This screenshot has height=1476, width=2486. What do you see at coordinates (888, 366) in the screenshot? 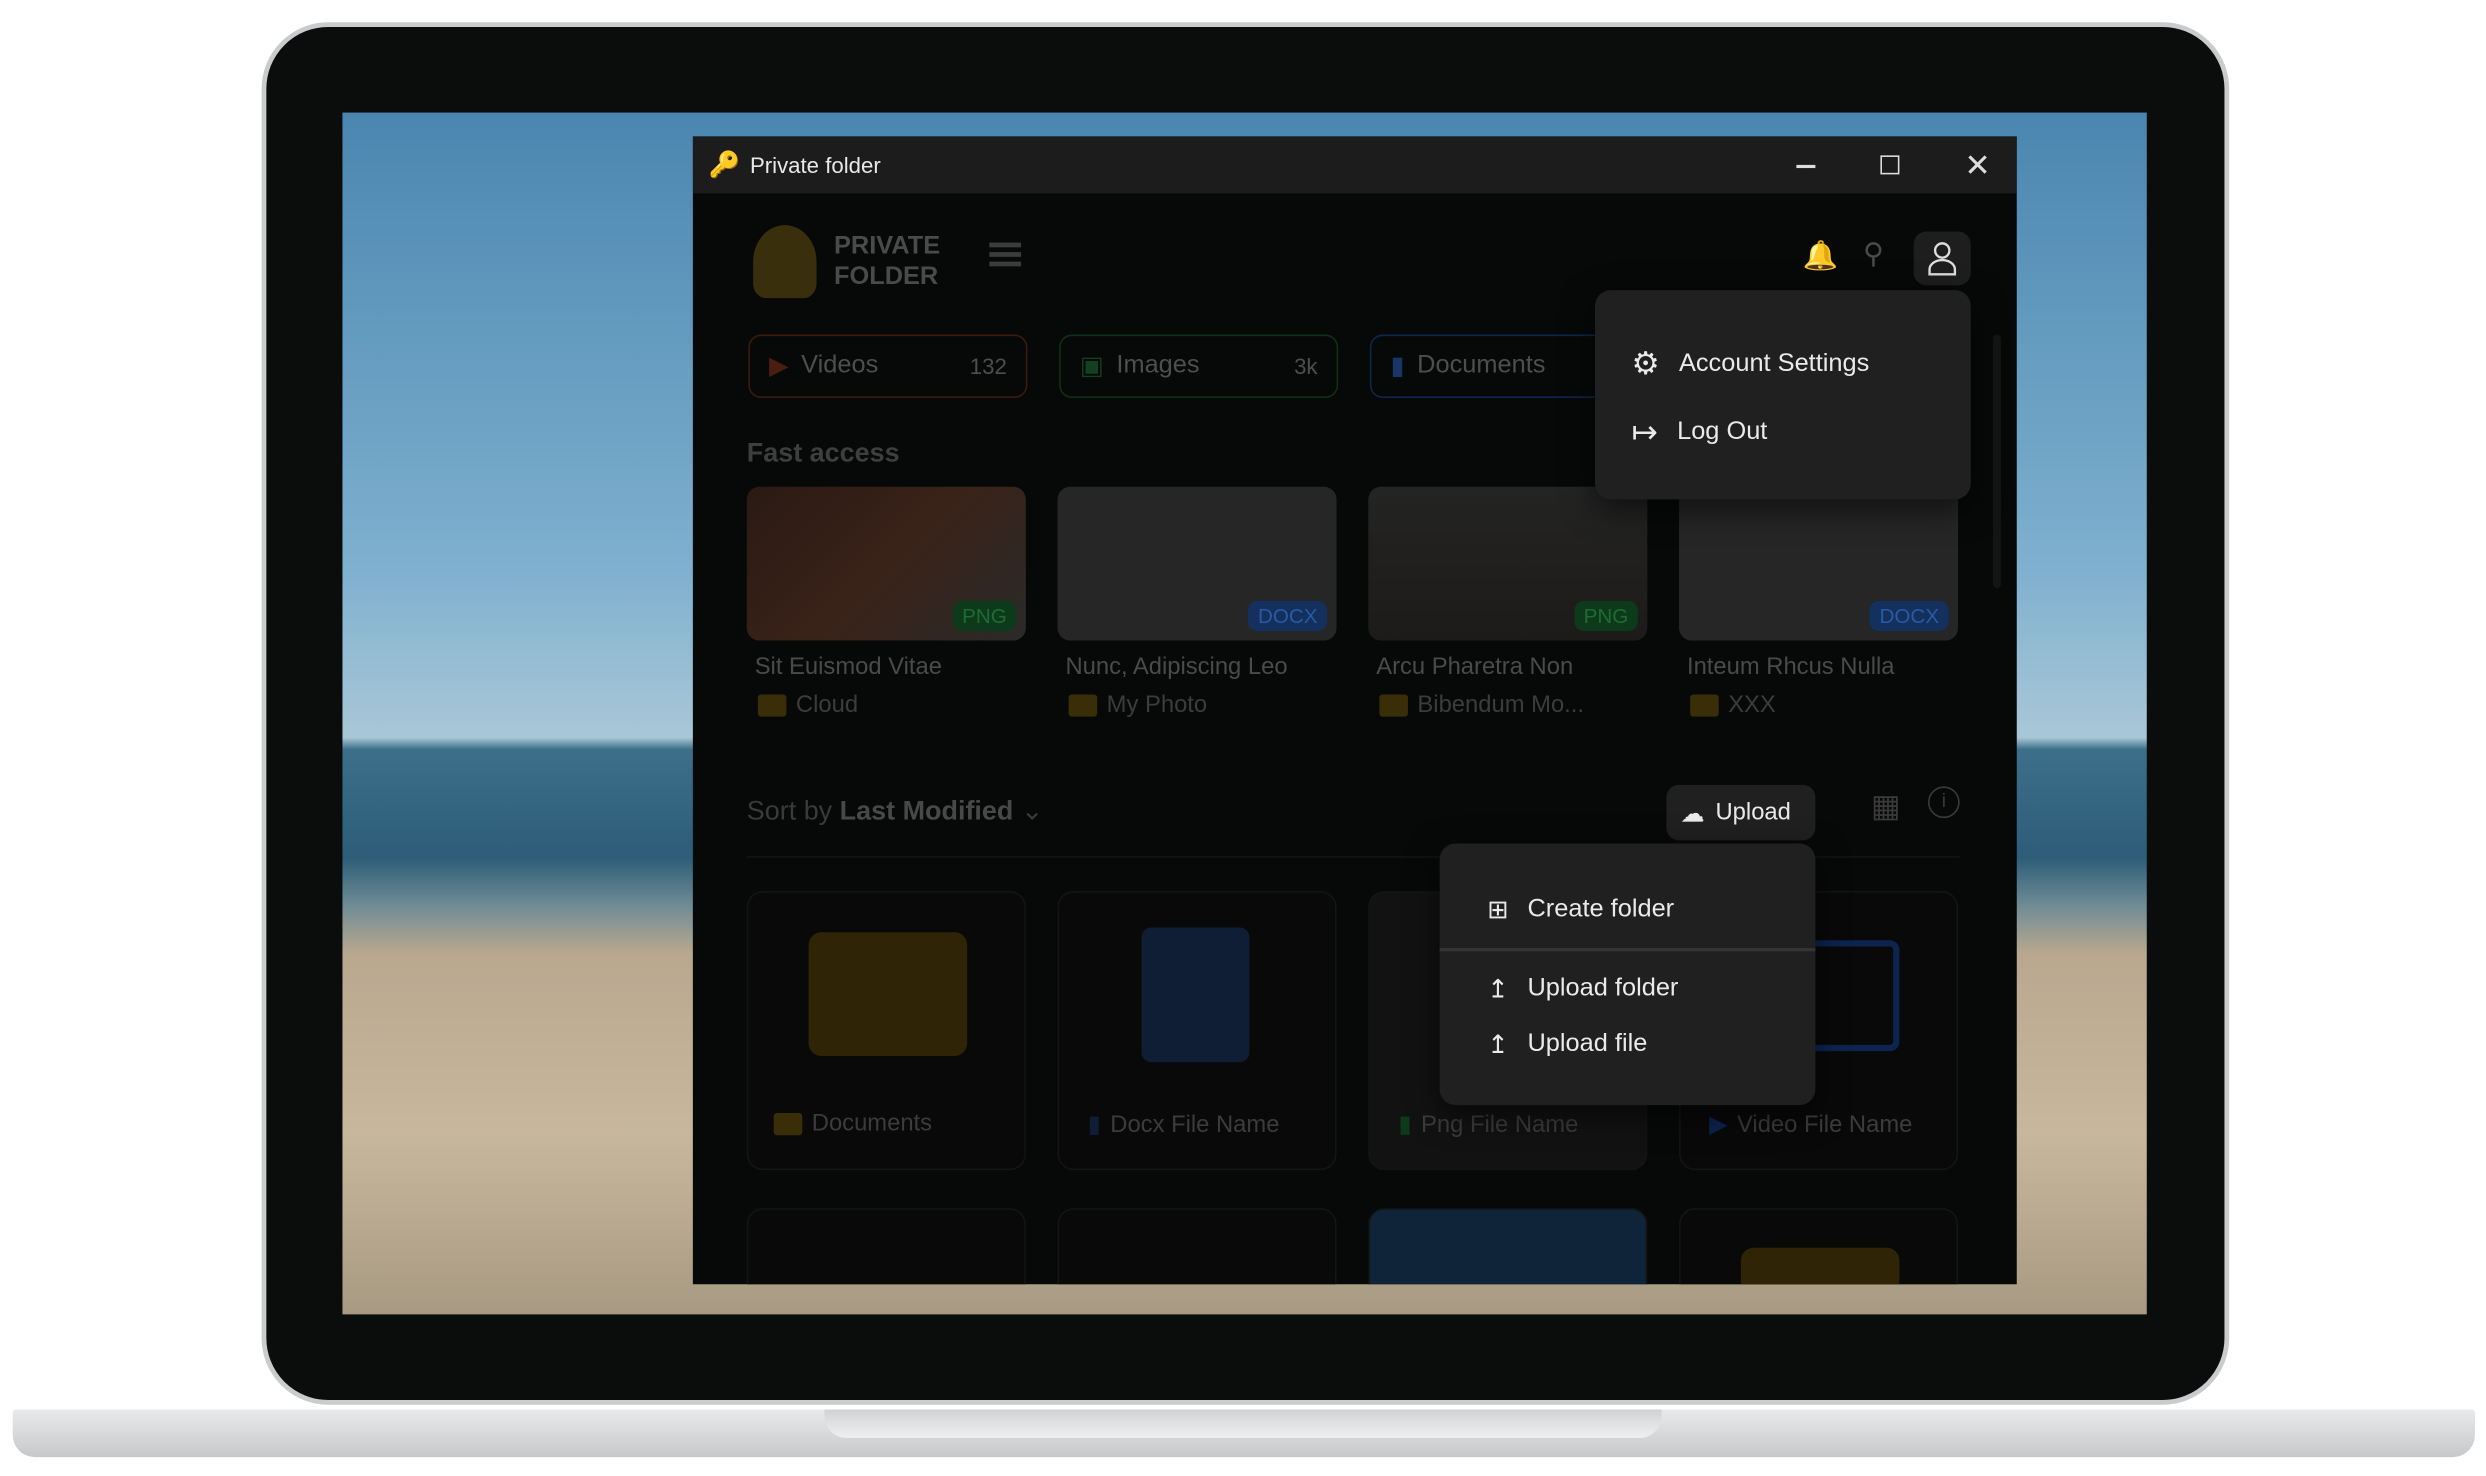
I see `category-videos: ▶ Videos 132` at bounding box center [888, 366].